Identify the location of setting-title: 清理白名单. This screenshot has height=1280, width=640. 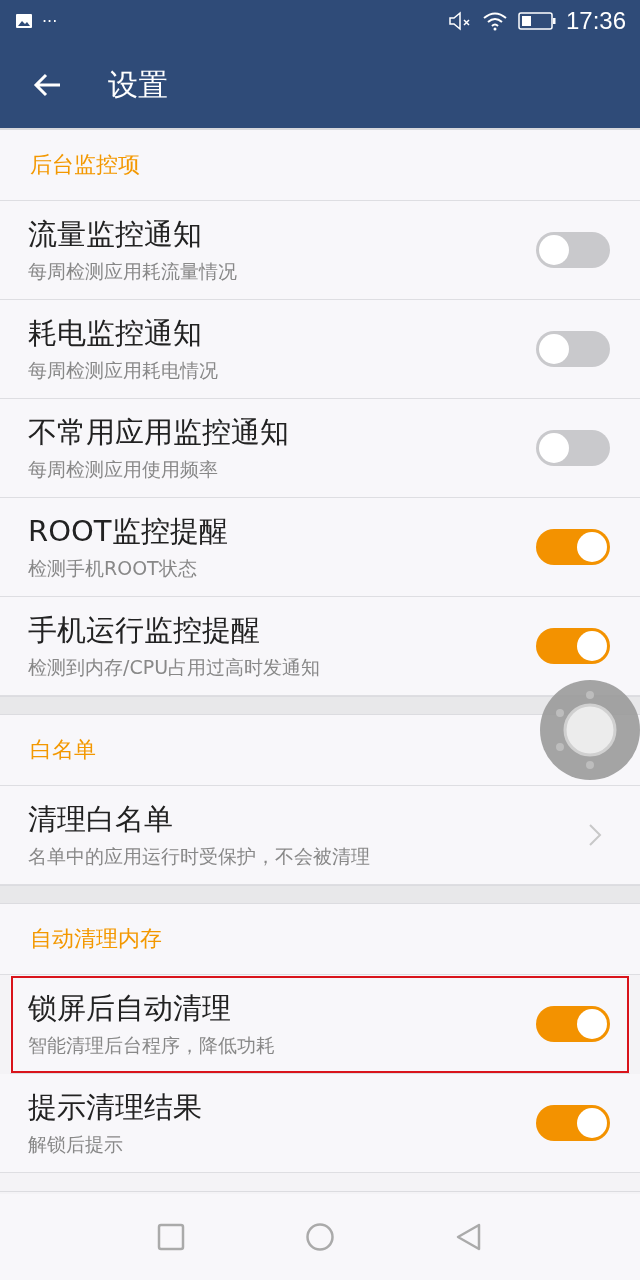
(100, 819).